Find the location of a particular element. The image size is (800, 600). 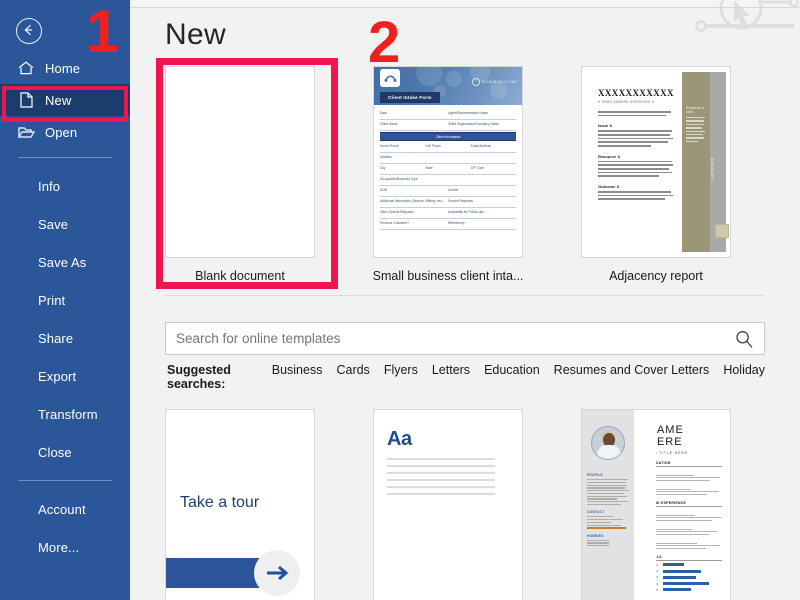

section-divider is located at coordinates (465, 295).